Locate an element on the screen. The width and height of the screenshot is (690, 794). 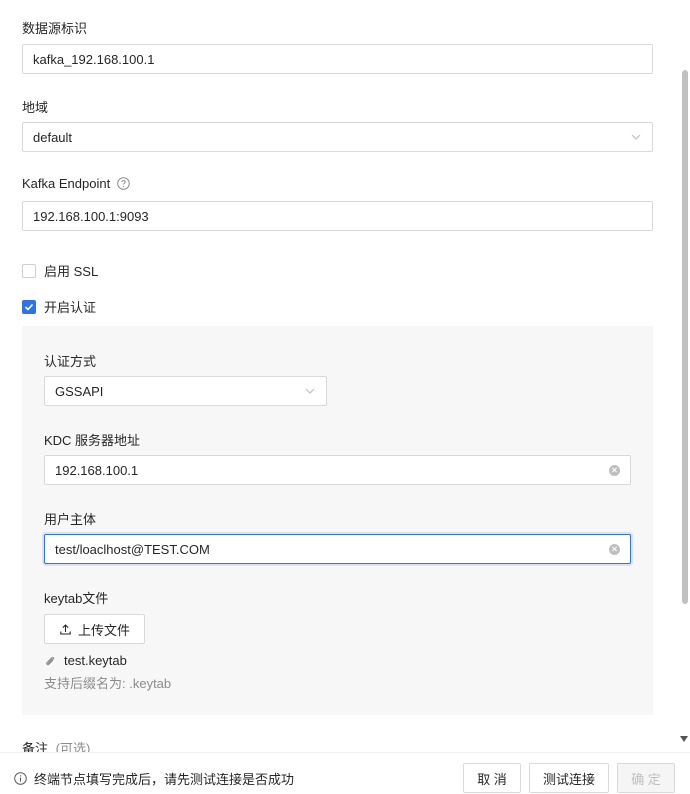
keytab-label: keytab文件 is located at coordinates (76, 598).